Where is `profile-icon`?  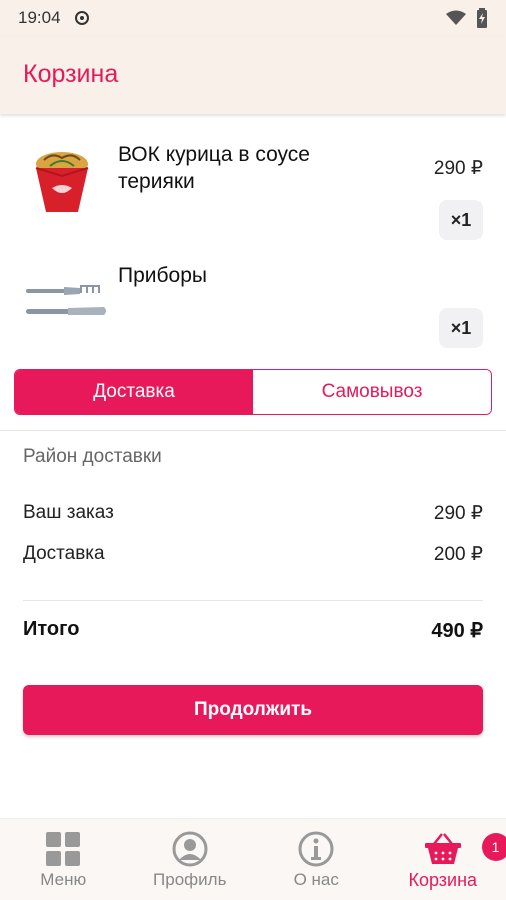 profile-icon is located at coordinates (190, 849).